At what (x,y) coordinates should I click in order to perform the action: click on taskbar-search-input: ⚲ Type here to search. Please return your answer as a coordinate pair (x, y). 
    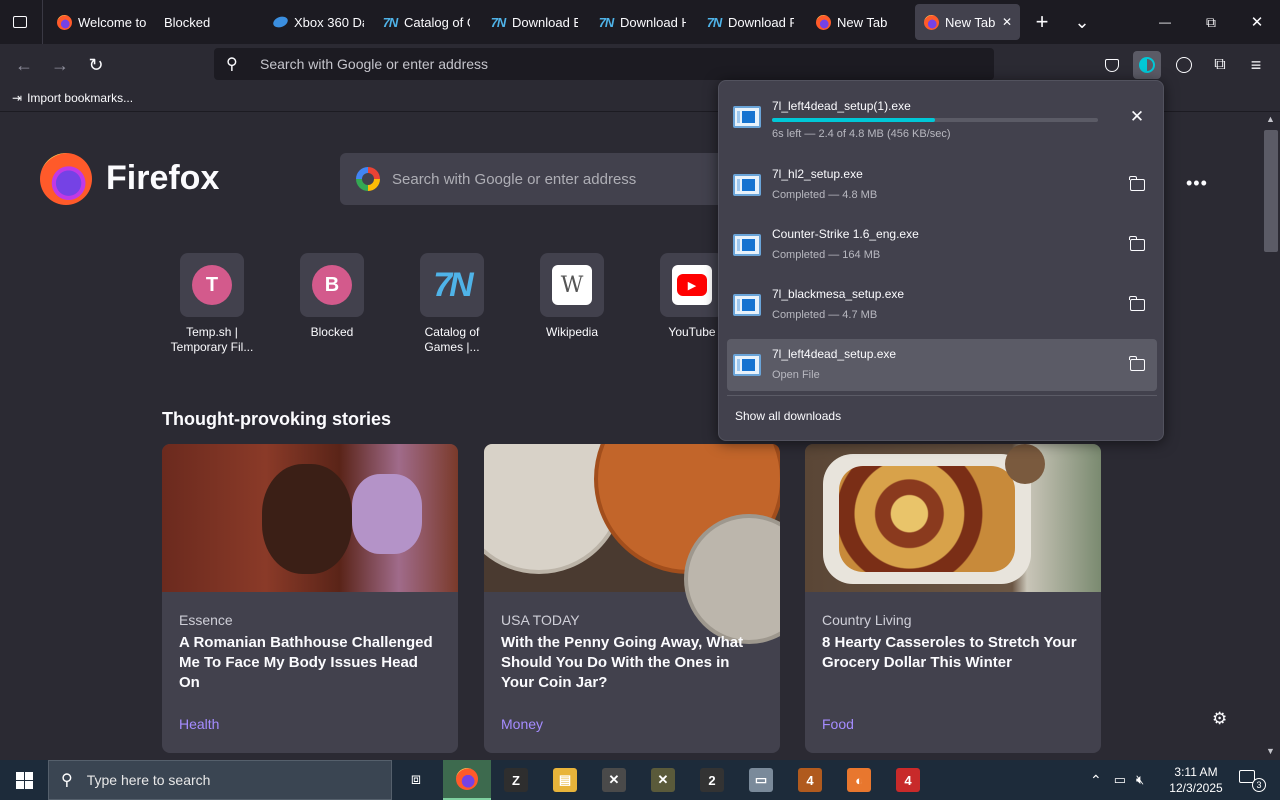
    Looking at the image, I should click on (220, 780).